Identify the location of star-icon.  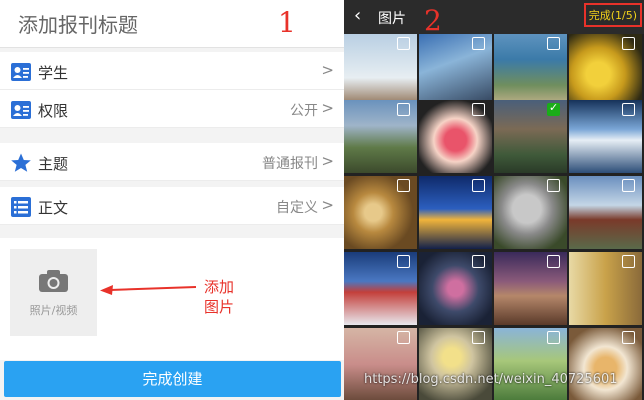
(21, 162).